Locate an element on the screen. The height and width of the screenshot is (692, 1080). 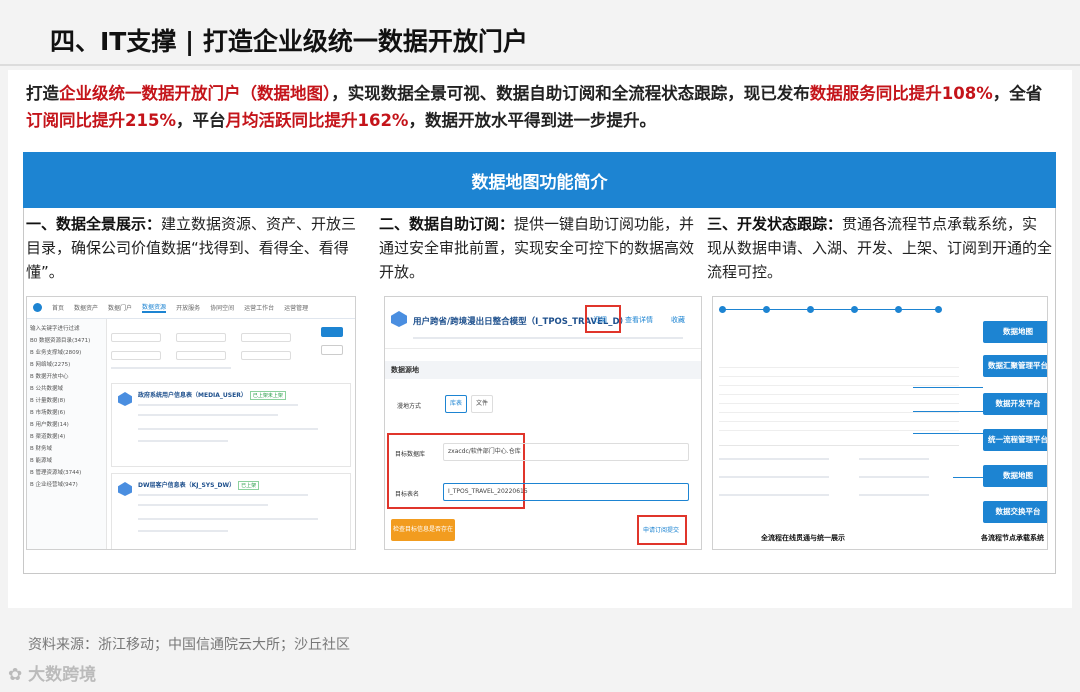
dataset-card: 政府系统用户信息表（MEDIA_USER） 已上架未上架 is located at coordinates (231, 425).